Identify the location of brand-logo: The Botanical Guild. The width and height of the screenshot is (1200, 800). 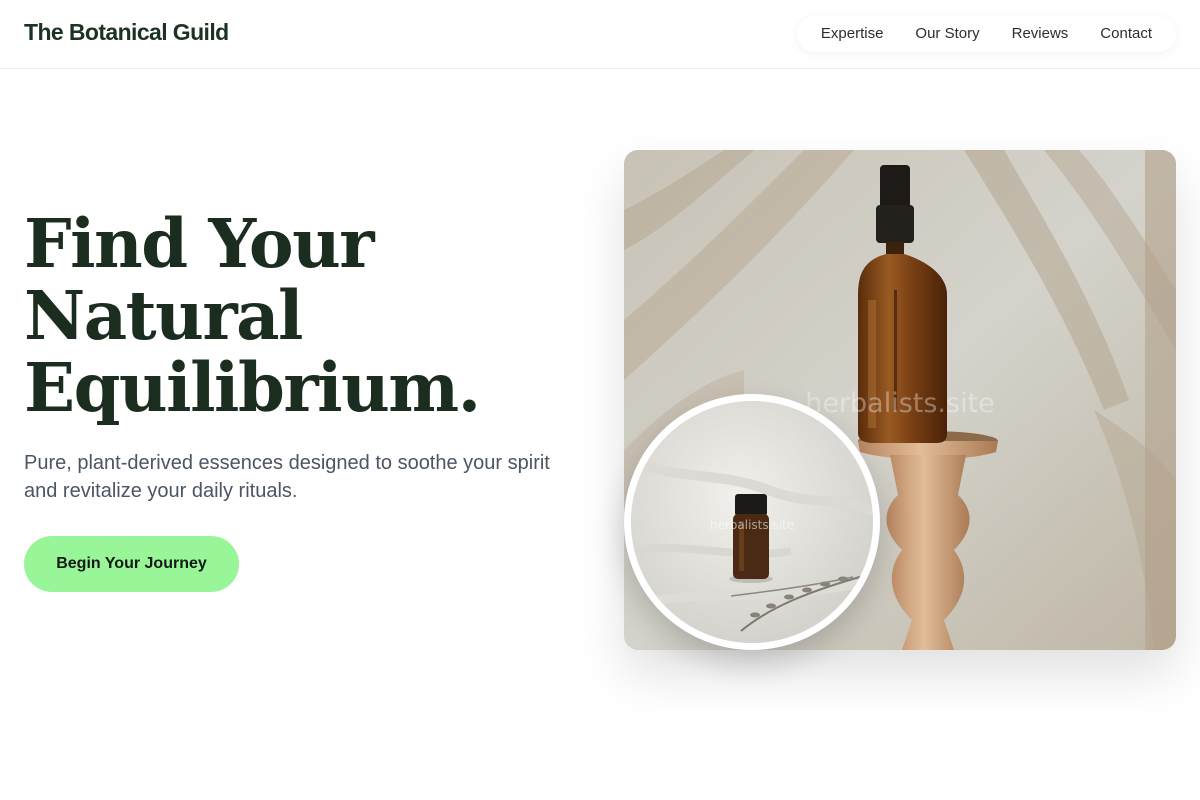
(126, 32).